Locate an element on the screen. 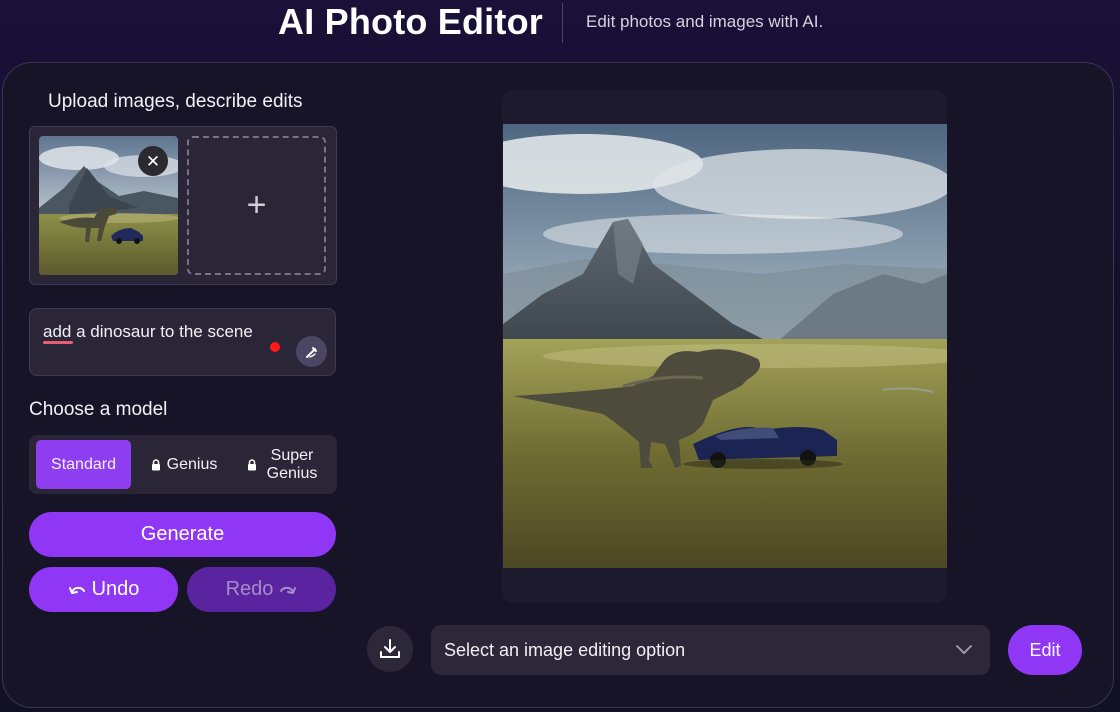 This screenshot has height=712, width=1120. close-icon: ✕ is located at coordinates (153, 161).